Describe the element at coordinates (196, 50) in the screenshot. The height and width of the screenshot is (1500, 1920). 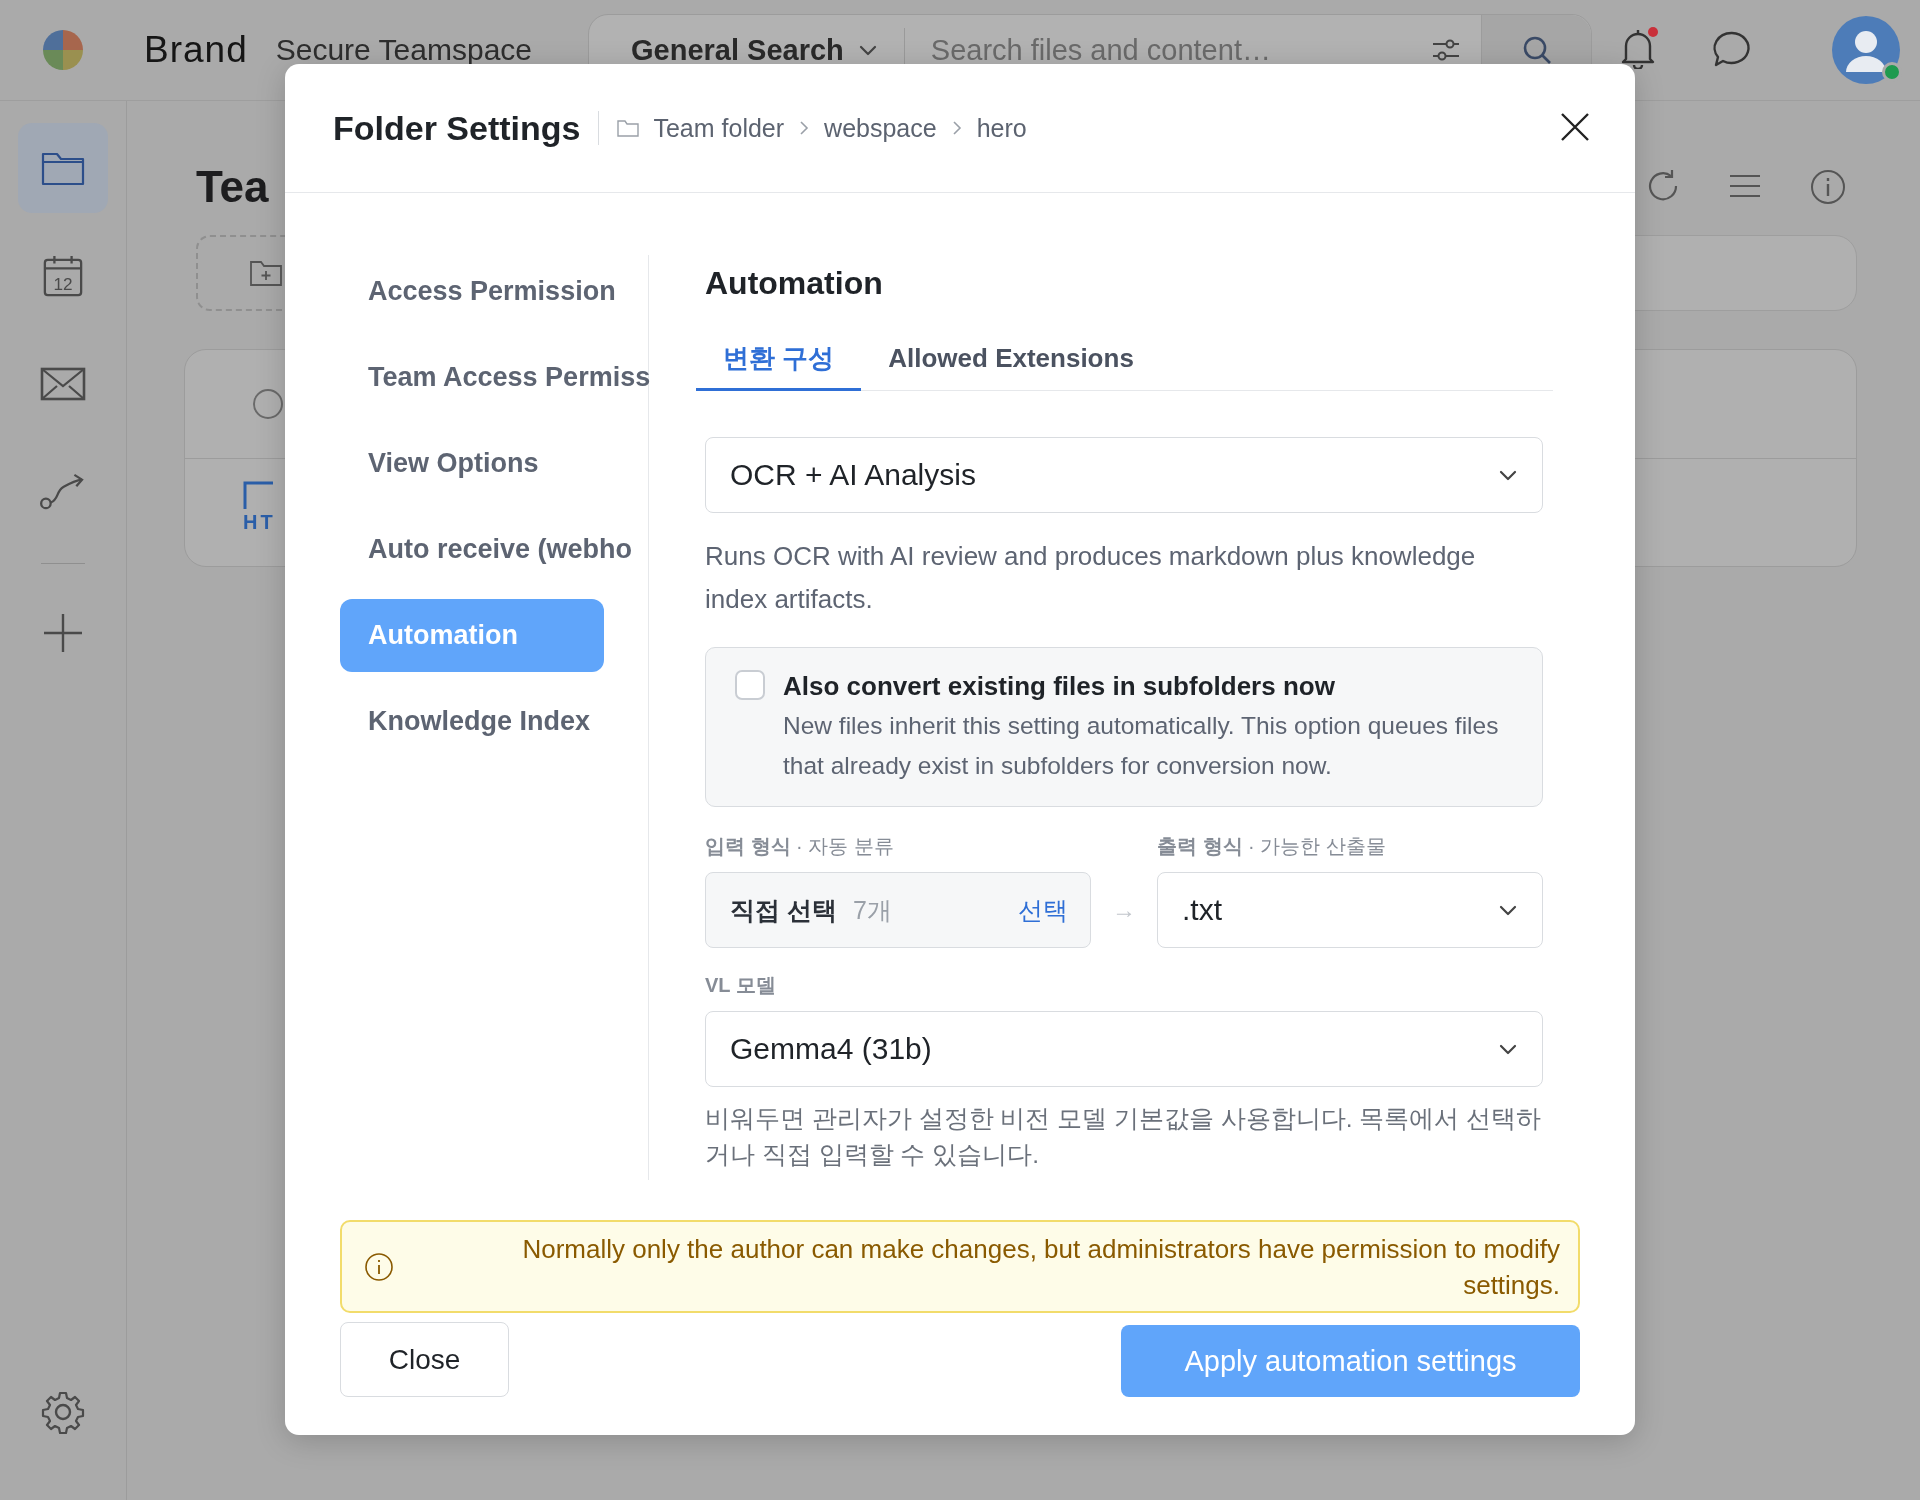
I see `brand-name: Brand` at that location.